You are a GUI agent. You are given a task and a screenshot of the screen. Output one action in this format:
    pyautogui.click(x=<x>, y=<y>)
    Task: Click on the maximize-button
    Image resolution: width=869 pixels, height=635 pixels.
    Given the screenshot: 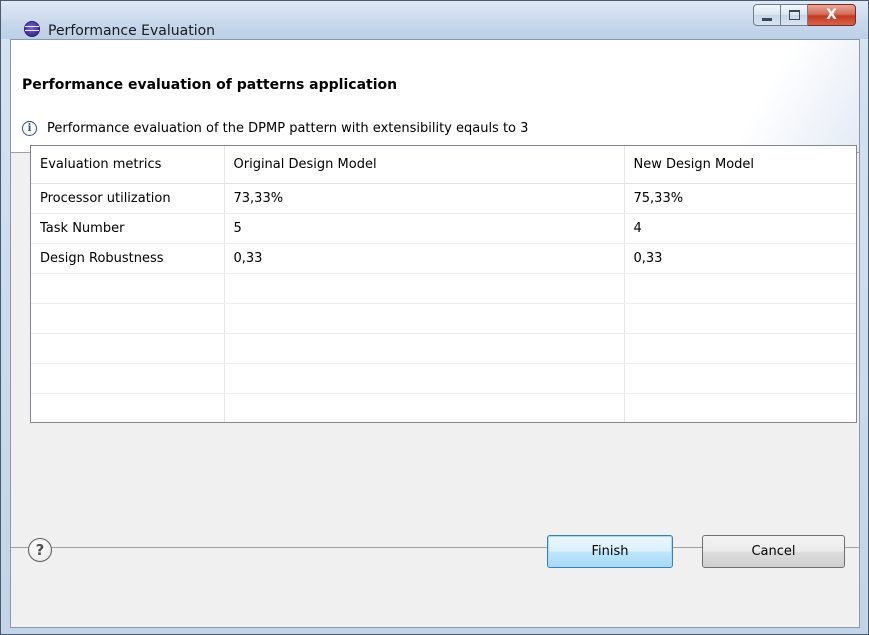 What is the action you would take?
    pyautogui.click(x=794, y=15)
    